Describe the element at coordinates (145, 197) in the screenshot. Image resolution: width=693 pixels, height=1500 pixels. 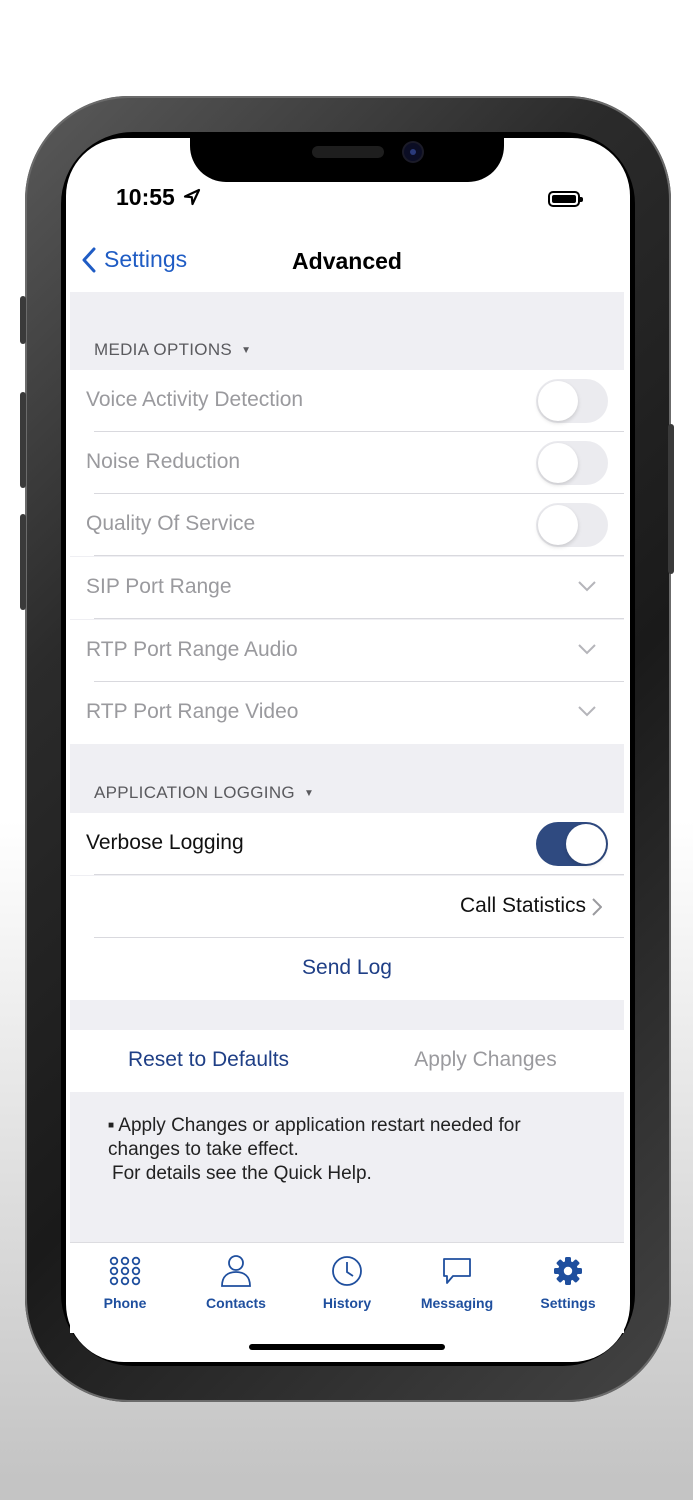
I see `status-time-text: 10:55` at that location.